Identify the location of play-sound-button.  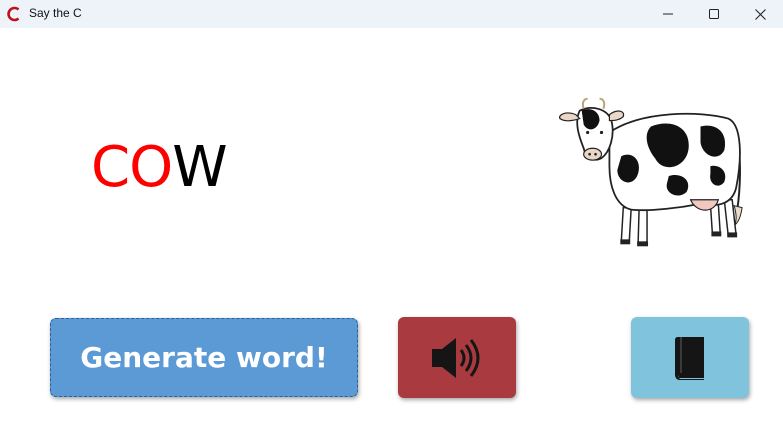
(457, 357).